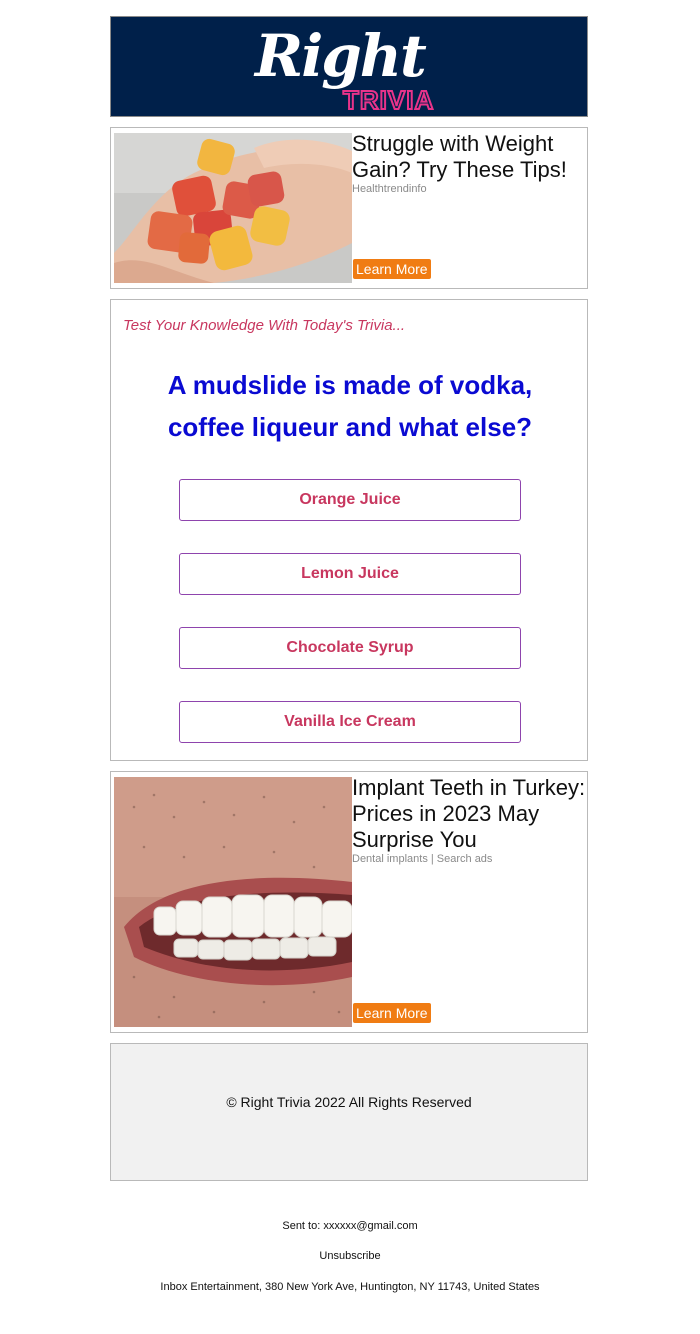 This screenshot has width=700, height=1334. Describe the element at coordinates (341, 56) in the screenshot. I see `logo-script-text: Right` at that location.